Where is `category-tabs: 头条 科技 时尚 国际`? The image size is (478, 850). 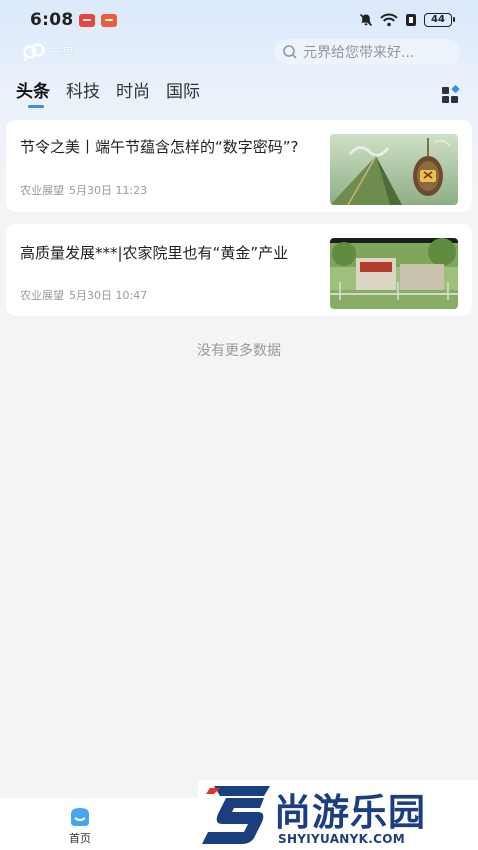 category-tabs: 头条 科技 时尚 国际 is located at coordinates (239, 96).